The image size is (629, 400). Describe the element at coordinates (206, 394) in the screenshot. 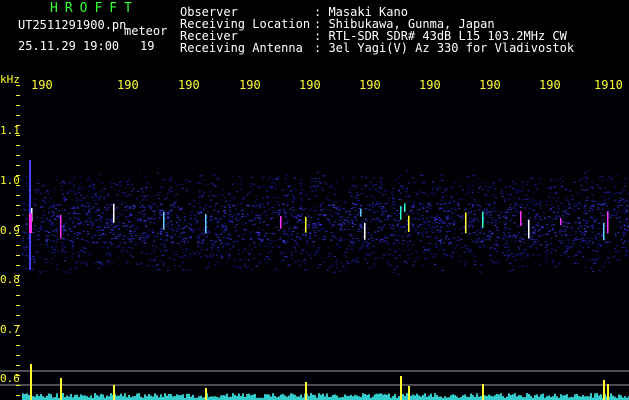

I see `trace-peak` at that location.